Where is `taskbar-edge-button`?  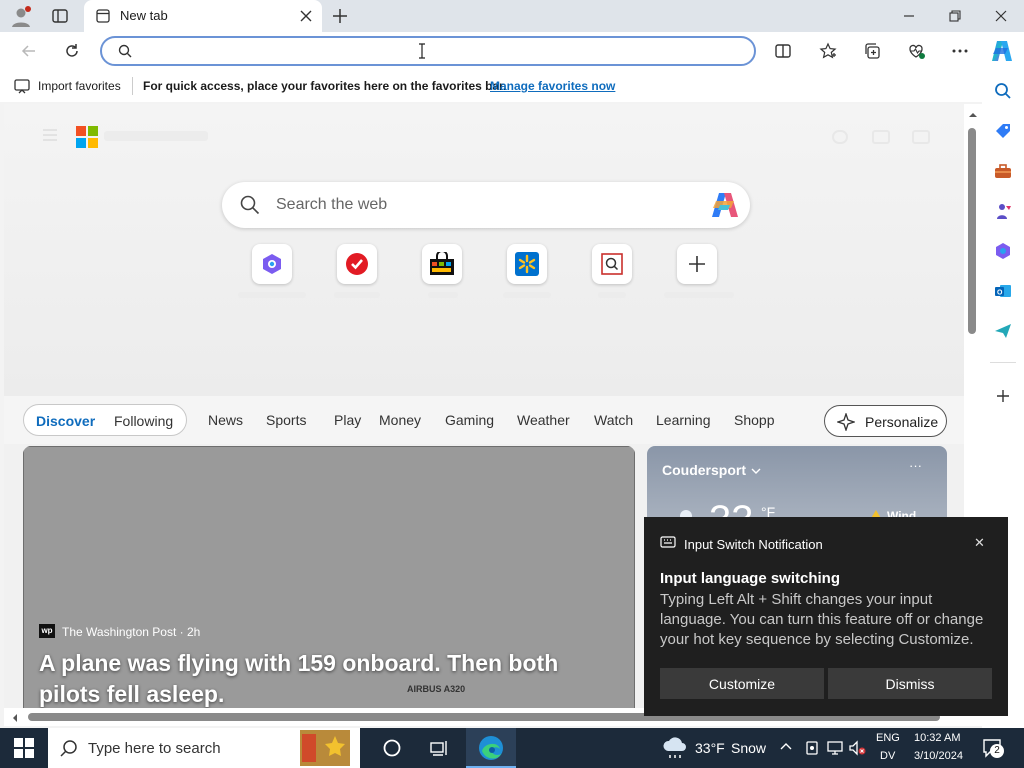 taskbar-edge-button is located at coordinates (491, 748).